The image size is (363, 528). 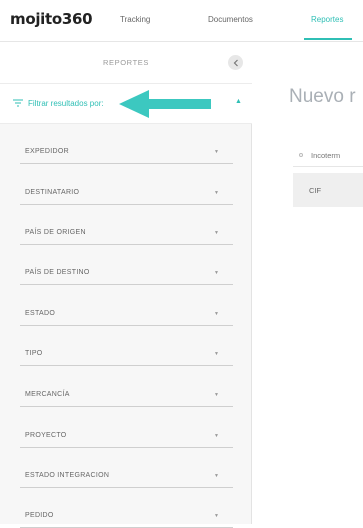 I want to click on nav-tab-documentos: Documentos, so click(x=230, y=19).